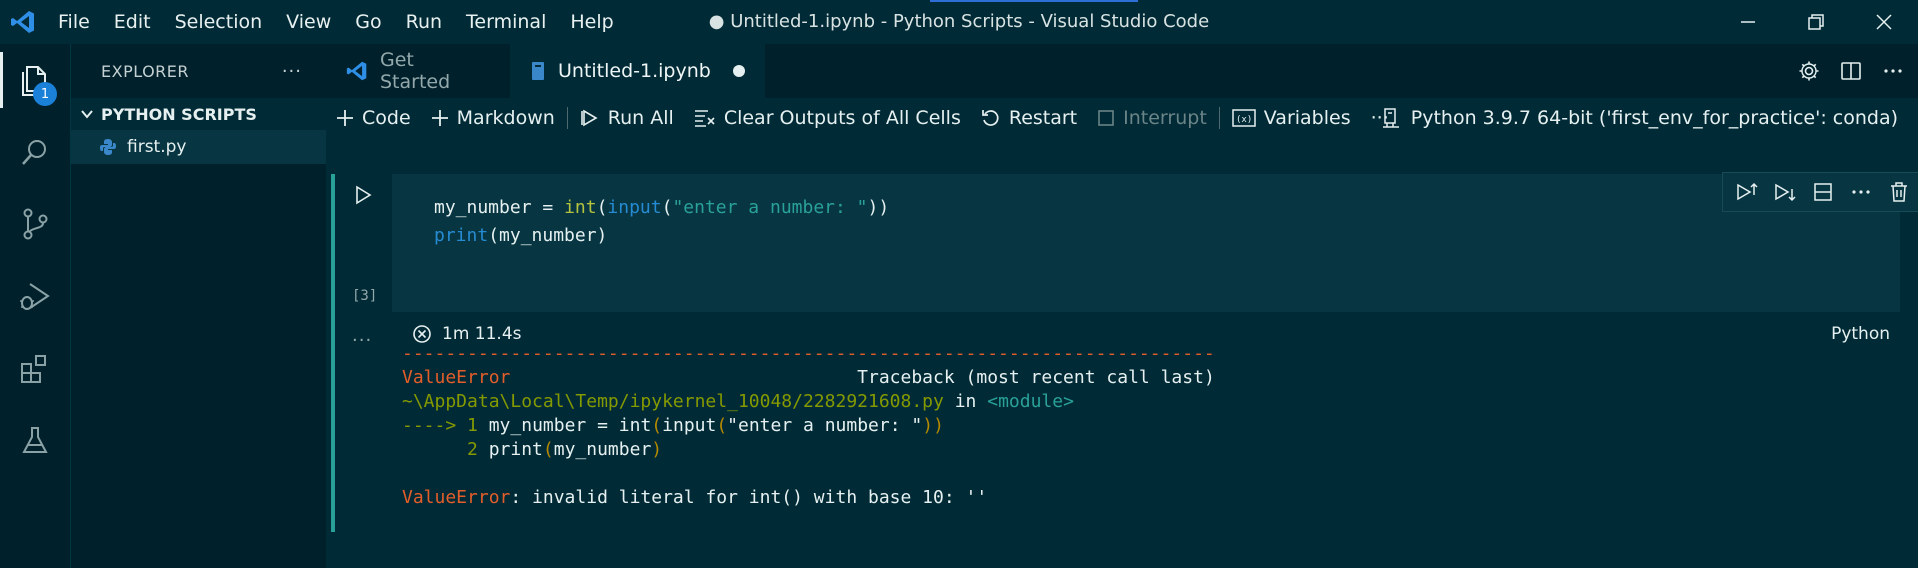 The image size is (1918, 568). I want to click on stop-icon, so click(1106, 118).